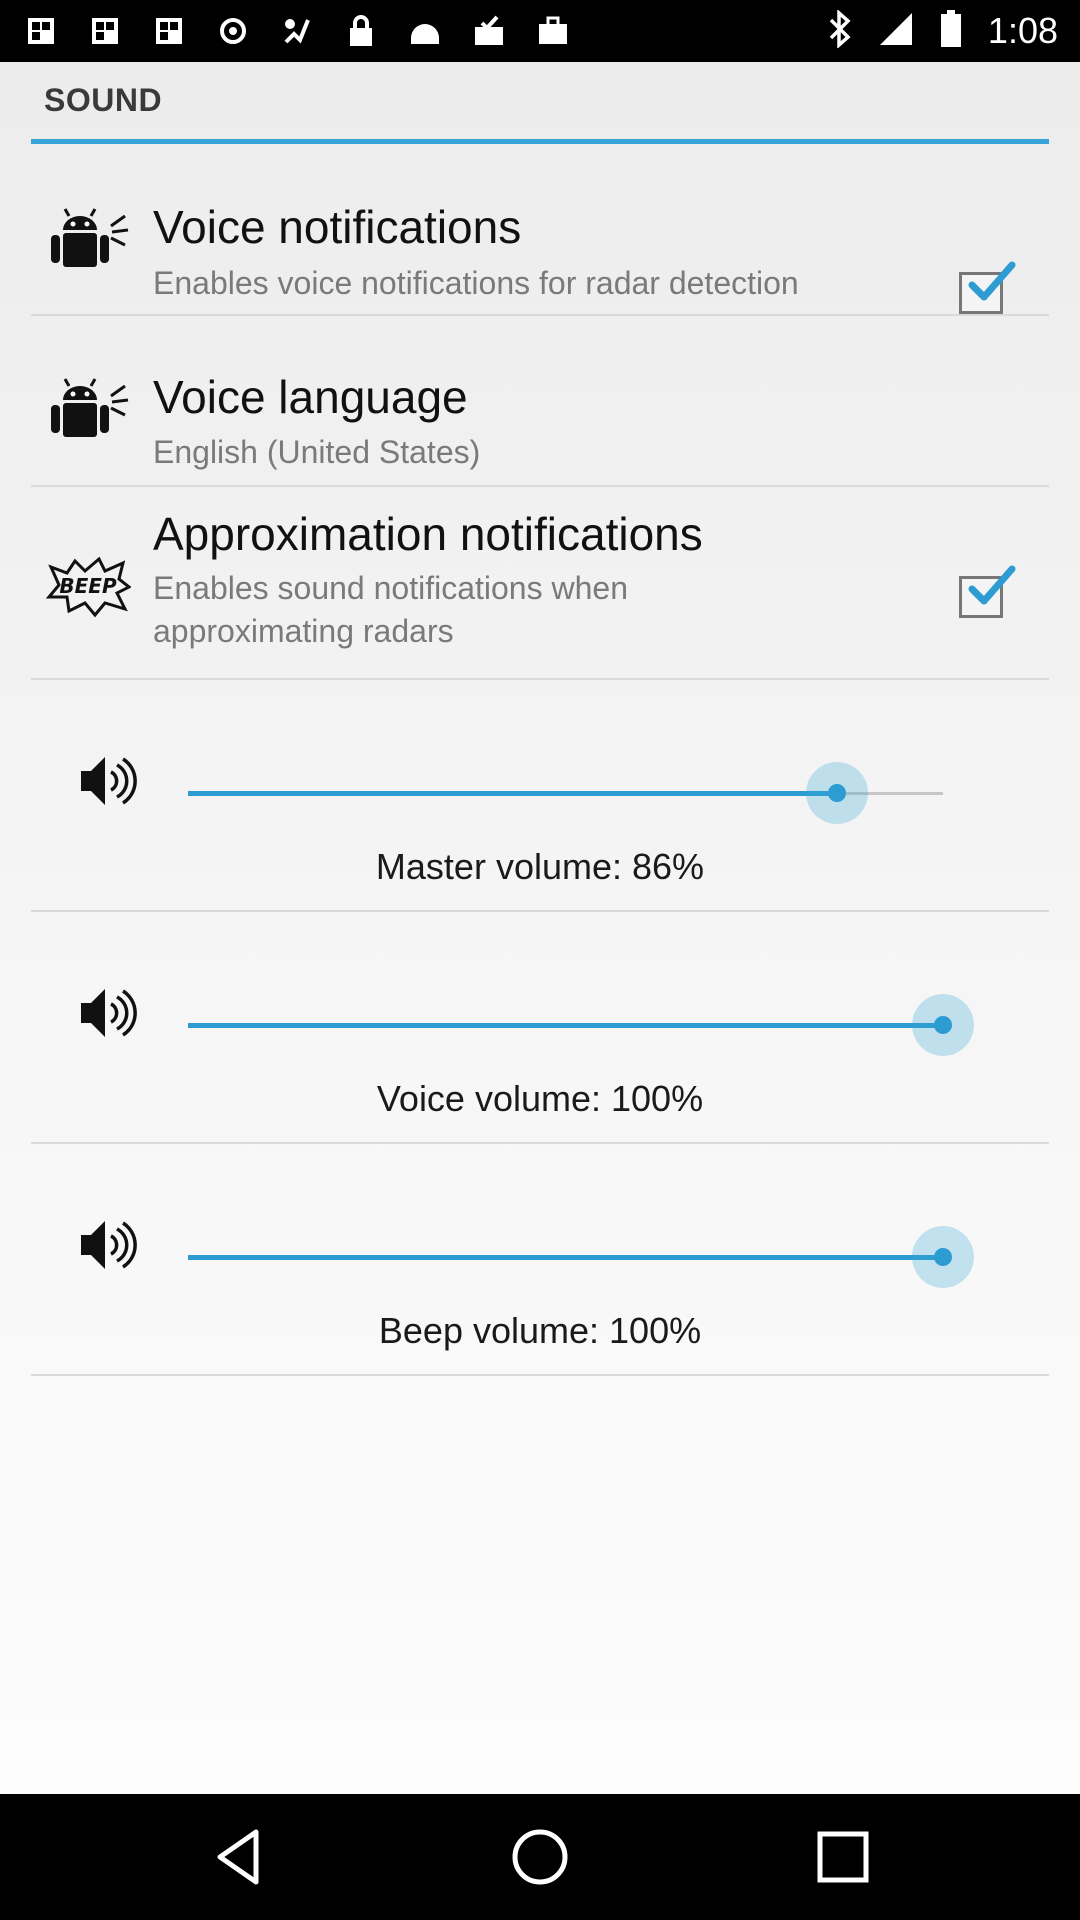  I want to click on divider, so click(540, 1375).